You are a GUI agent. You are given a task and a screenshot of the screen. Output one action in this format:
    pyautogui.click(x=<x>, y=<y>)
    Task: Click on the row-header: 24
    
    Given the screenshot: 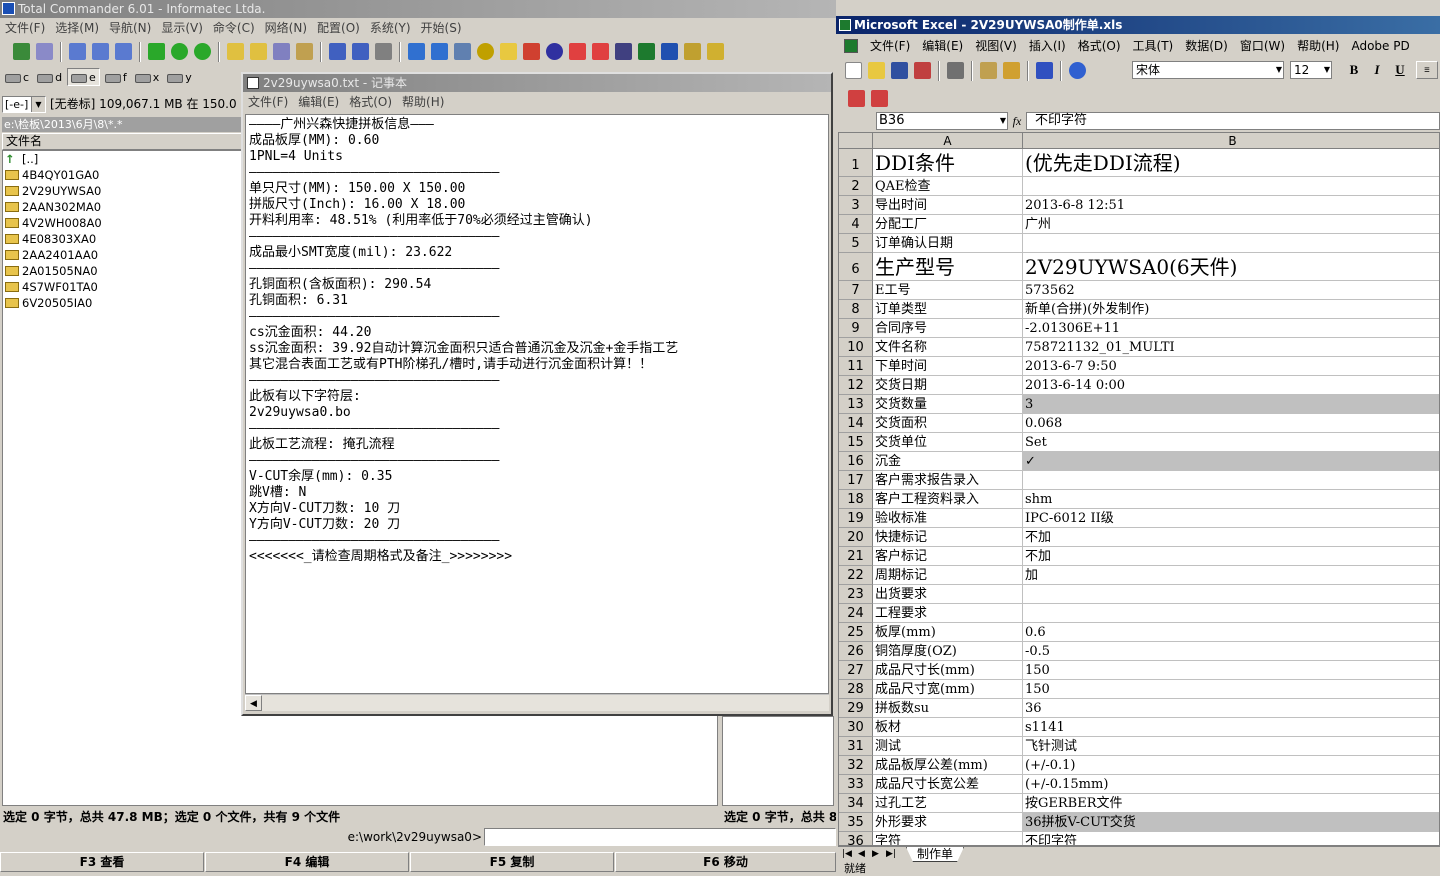 What is the action you would take?
    pyautogui.click(x=856, y=613)
    